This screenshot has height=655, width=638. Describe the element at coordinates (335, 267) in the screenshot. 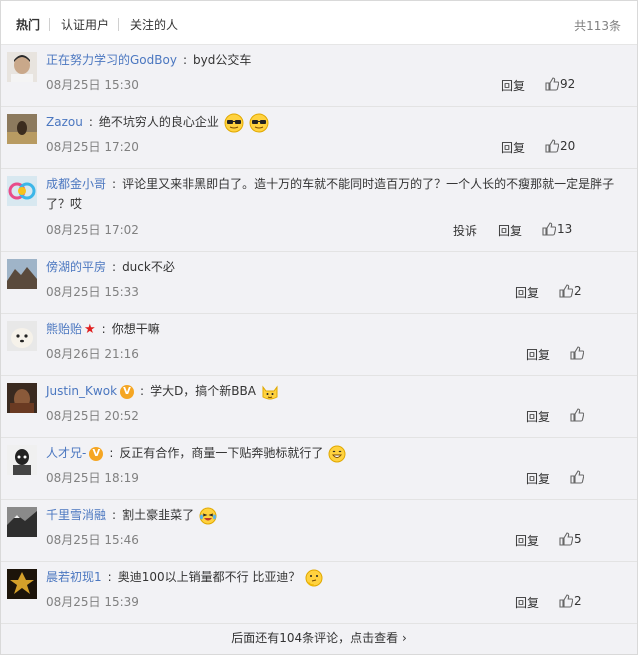

I see `comment-body: 傍湖的平房: duck不必` at that location.